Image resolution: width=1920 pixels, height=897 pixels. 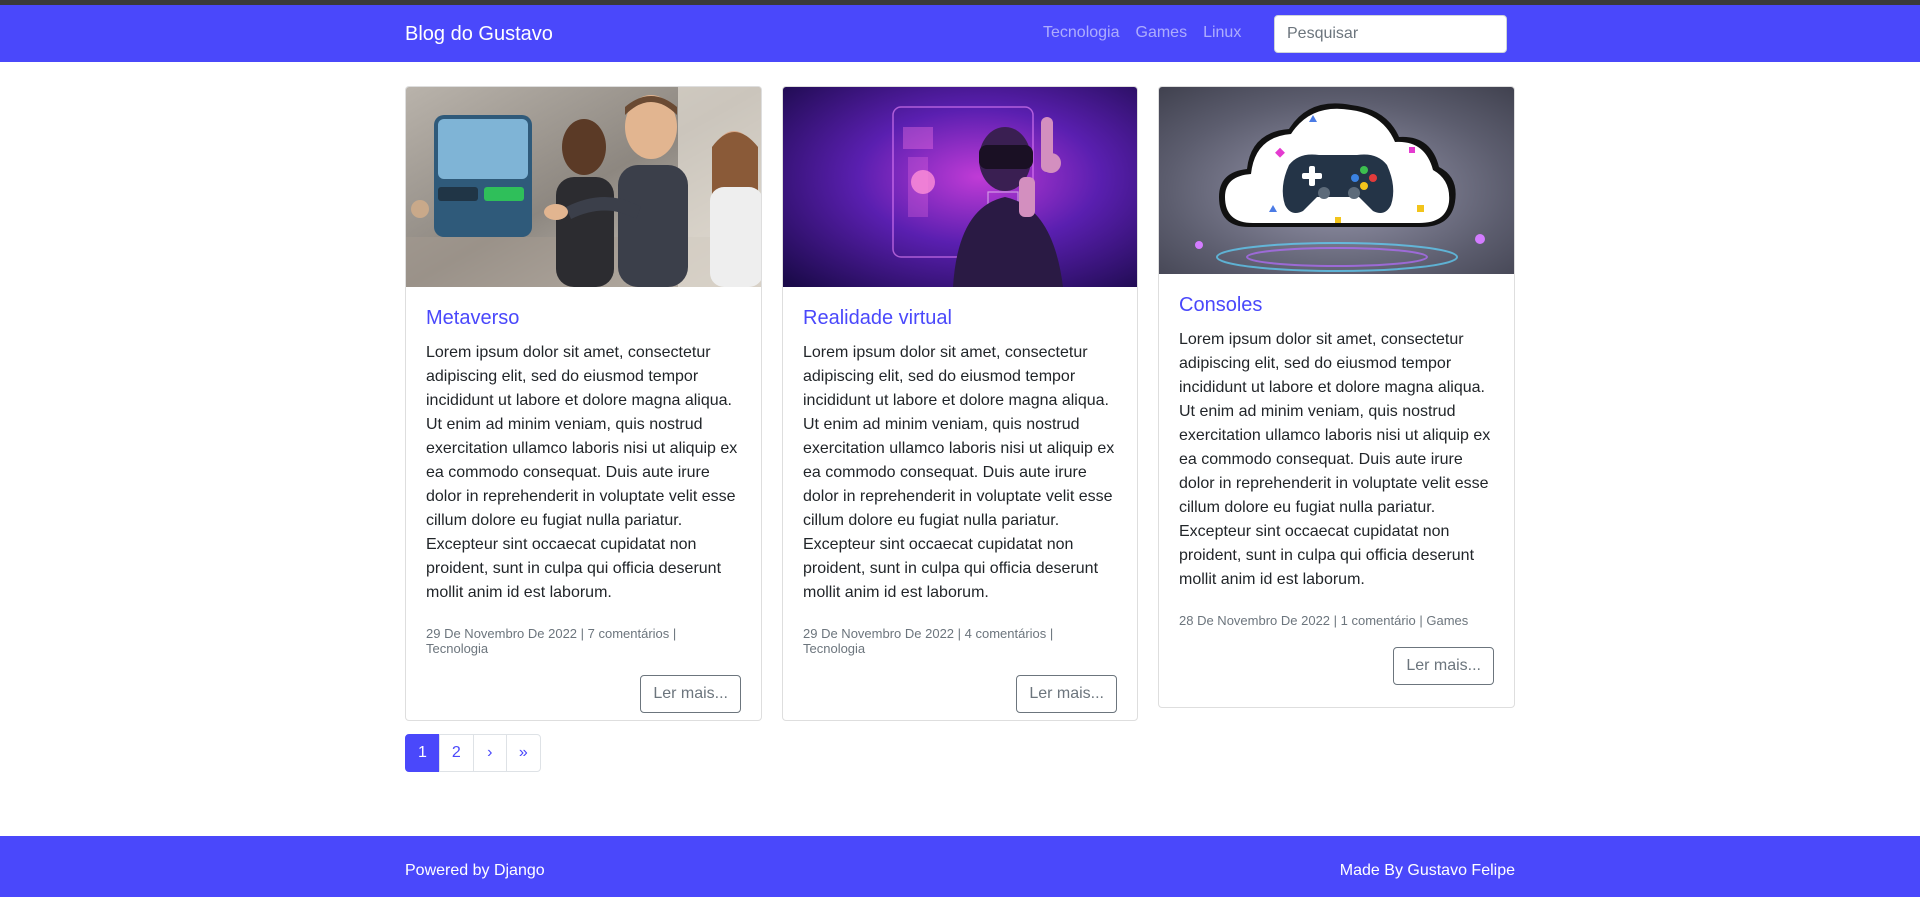 What do you see at coordinates (960, 866) in the screenshot?
I see `footer: Powered by Django Made By Gustavo Felipe` at bounding box center [960, 866].